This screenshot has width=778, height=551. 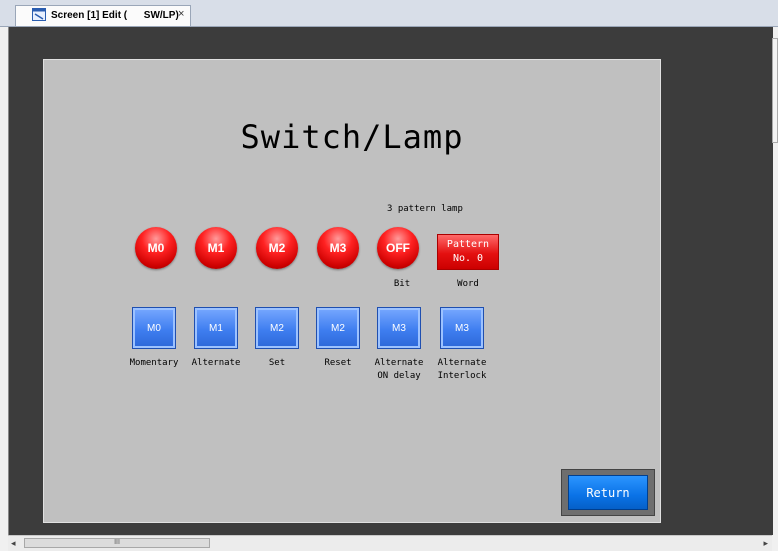 What do you see at coordinates (338, 248) in the screenshot?
I see `lamp-m3: M3` at bounding box center [338, 248].